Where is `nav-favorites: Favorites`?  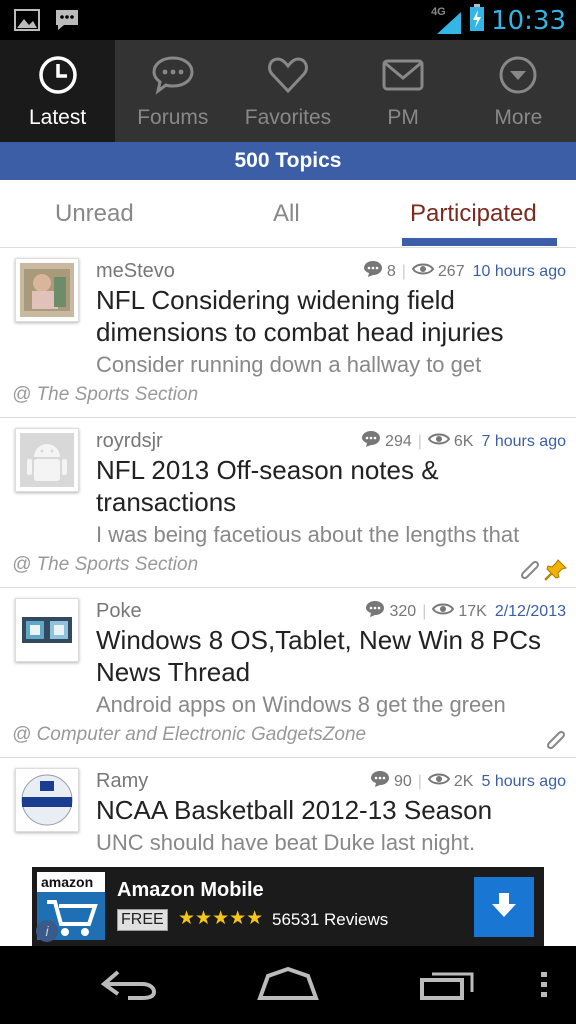 nav-favorites: Favorites is located at coordinates (287, 91).